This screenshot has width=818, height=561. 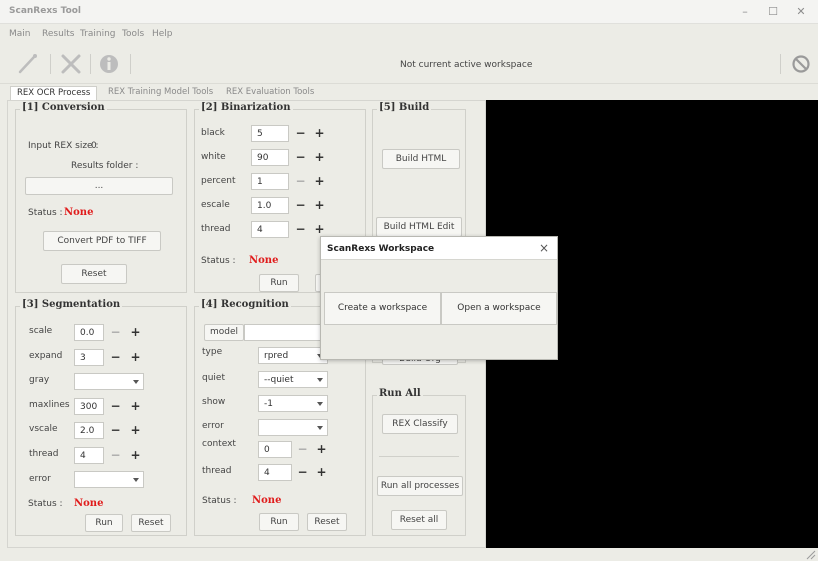 What do you see at coordinates (71, 64) in the screenshot?
I see `cross-tools-icon` at bounding box center [71, 64].